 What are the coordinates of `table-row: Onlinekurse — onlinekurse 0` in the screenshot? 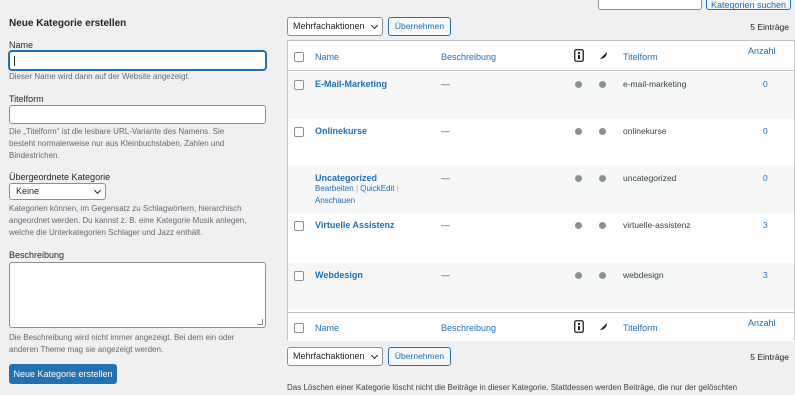 It's located at (541, 142).